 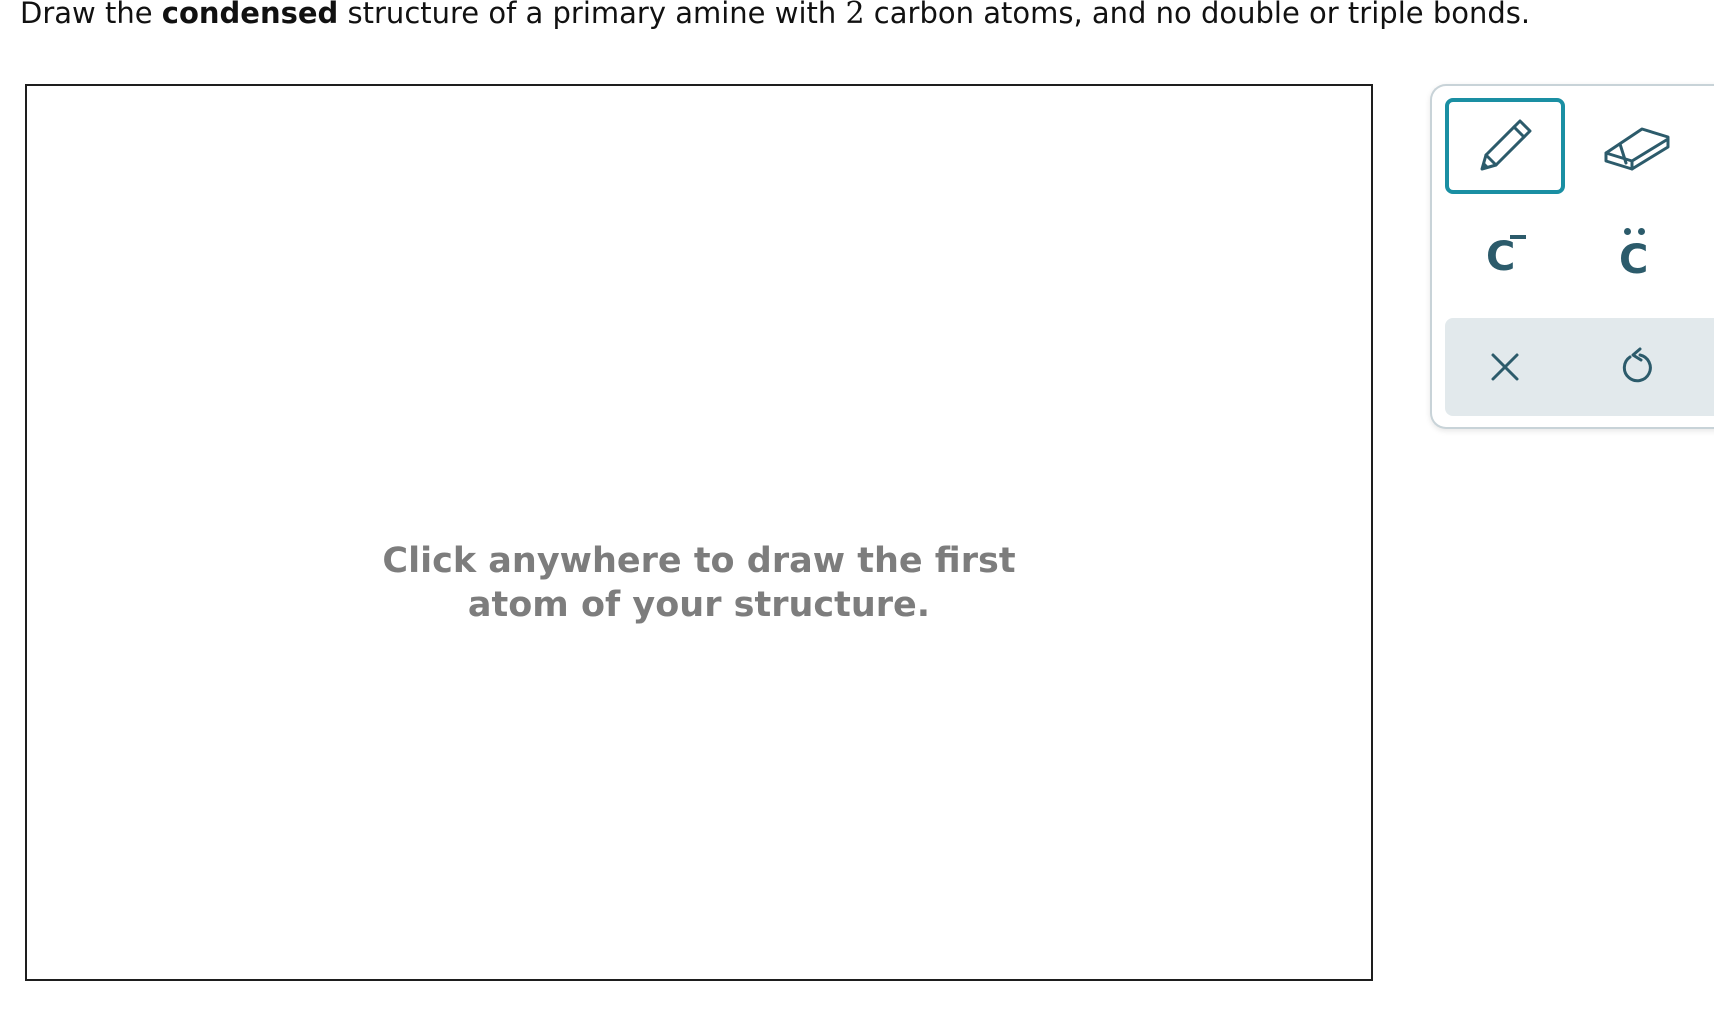 I want to click on prompt-text-before: Draw the, so click(x=91, y=15).